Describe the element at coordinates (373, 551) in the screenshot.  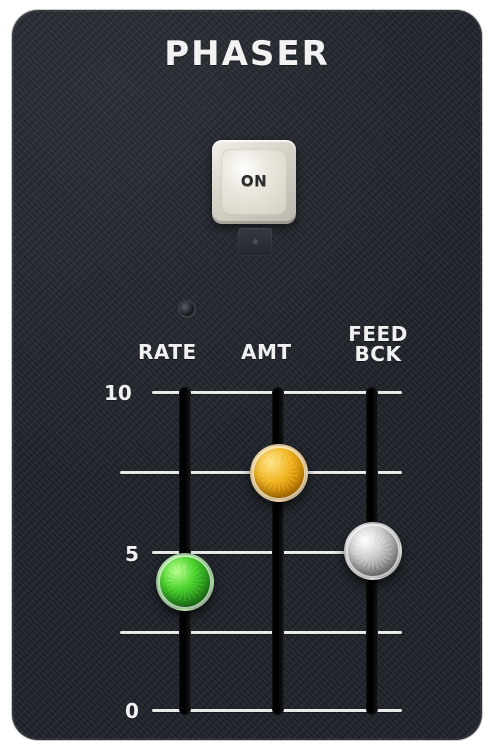
I see `feedback-slider-knob` at that location.